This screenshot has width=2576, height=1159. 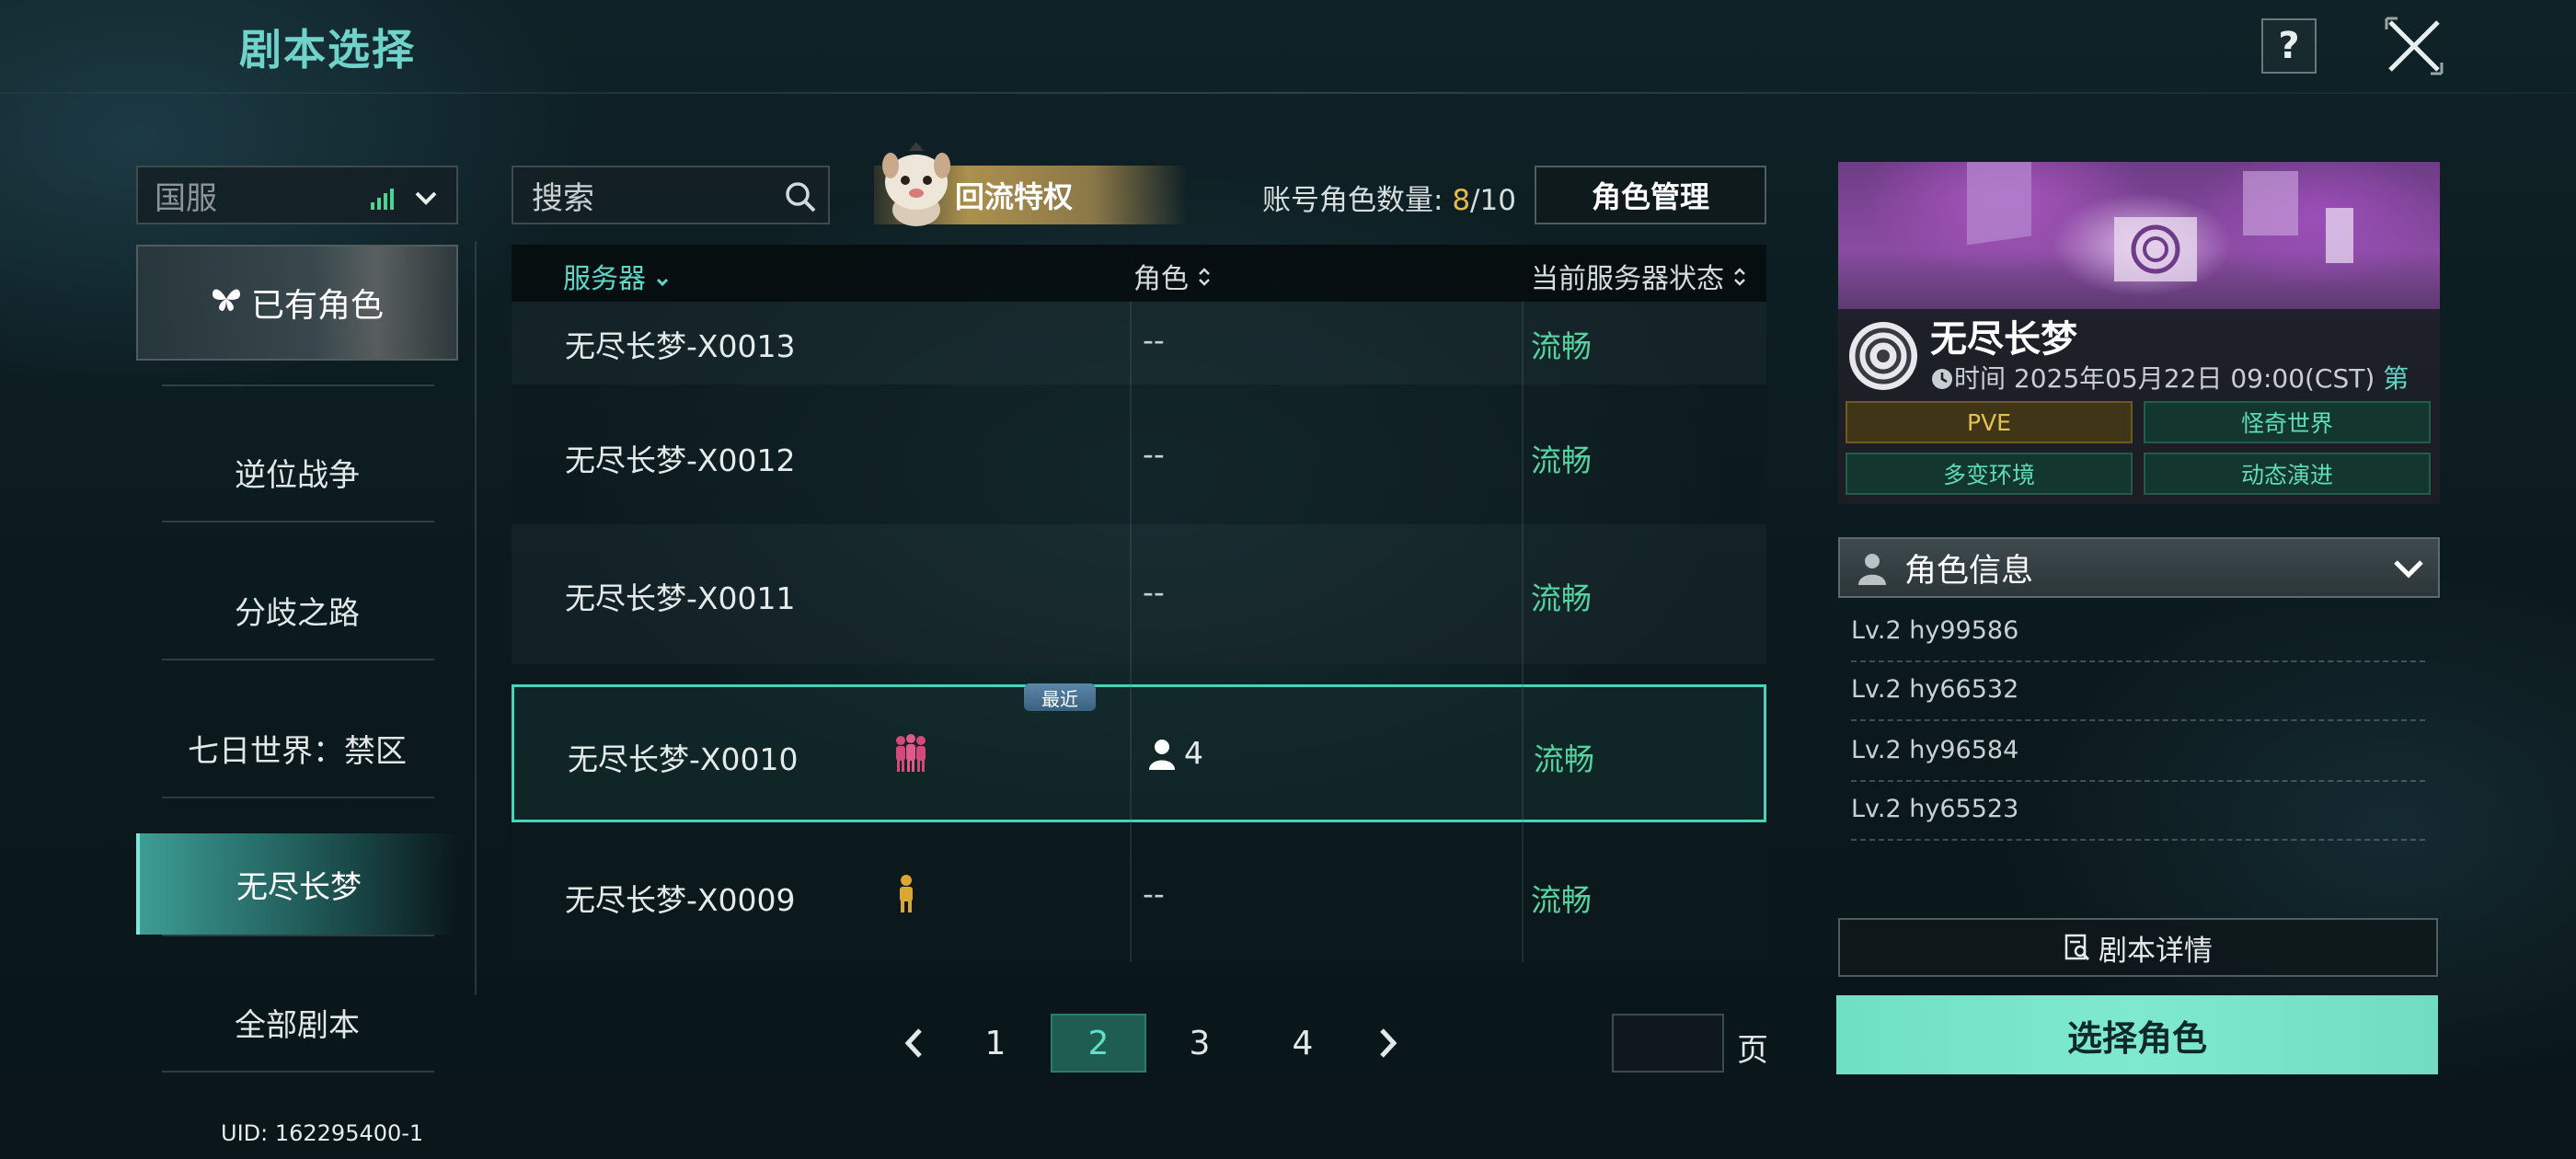 What do you see at coordinates (2164, 378) in the screenshot?
I see `script-time-label: 时间 2025年05月22日 09:00(CST)` at bounding box center [2164, 378].